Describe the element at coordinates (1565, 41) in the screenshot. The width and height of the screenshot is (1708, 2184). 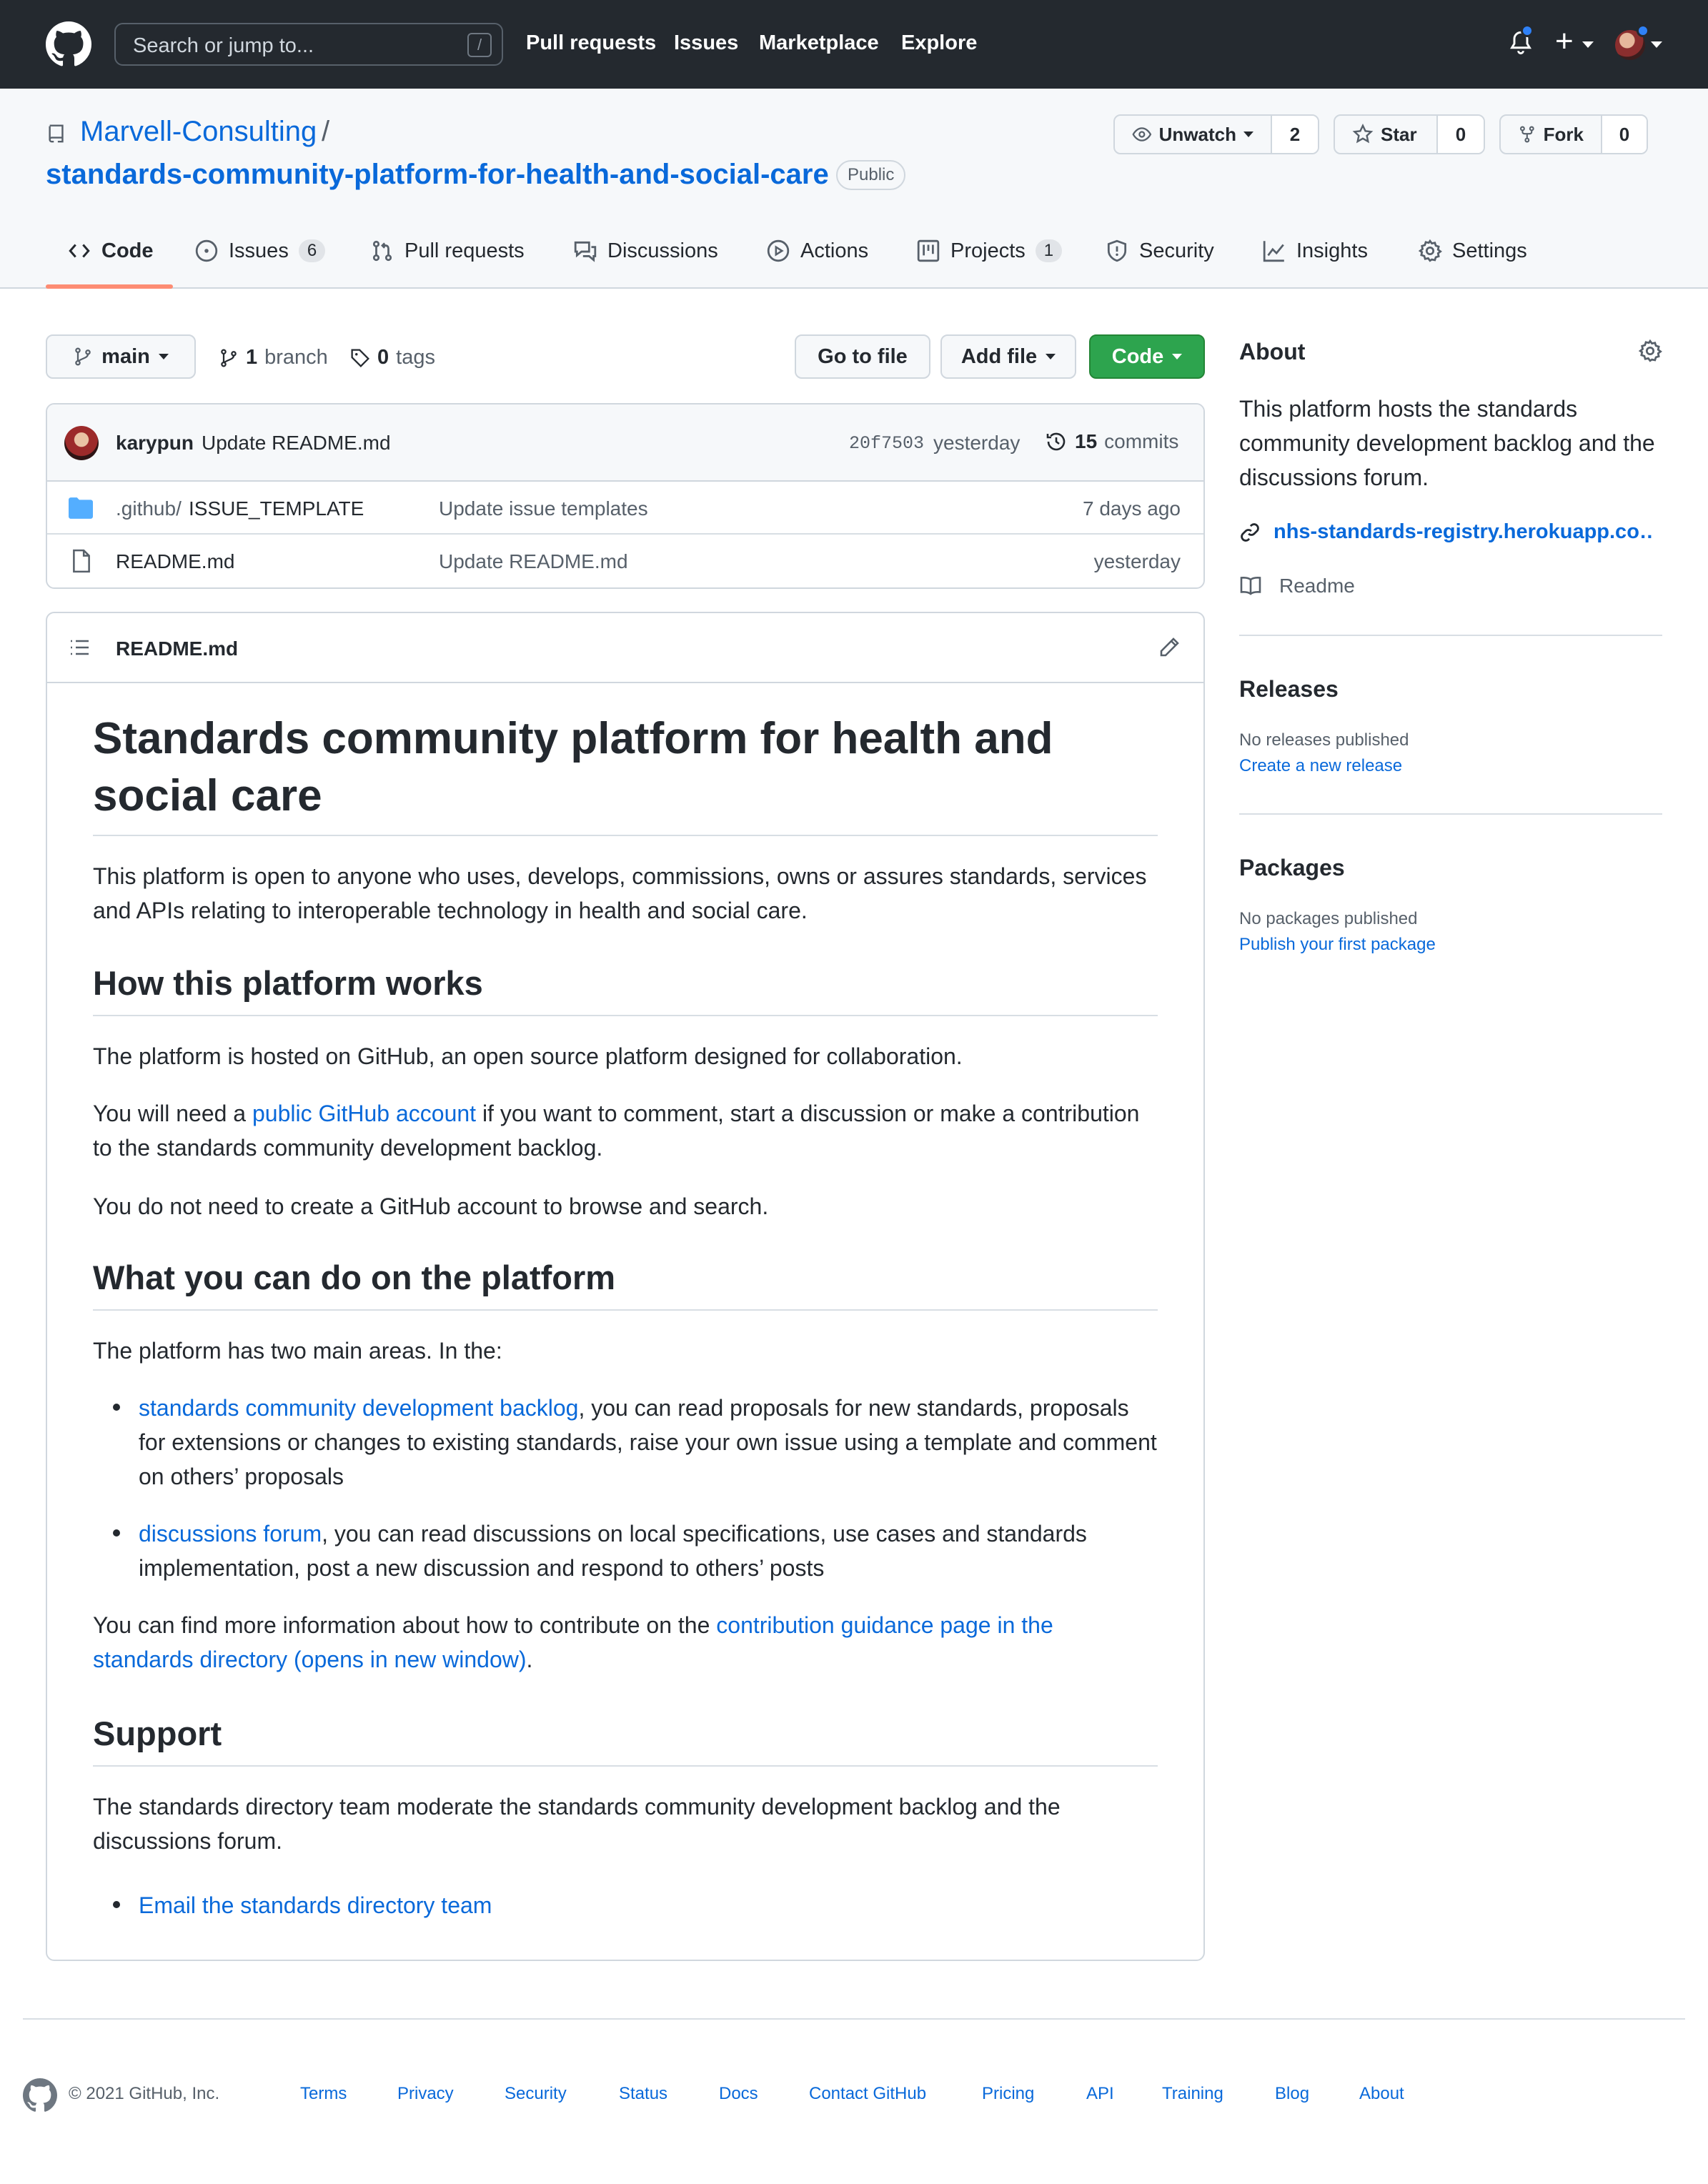
I see `create-new-icon: +` at that location.